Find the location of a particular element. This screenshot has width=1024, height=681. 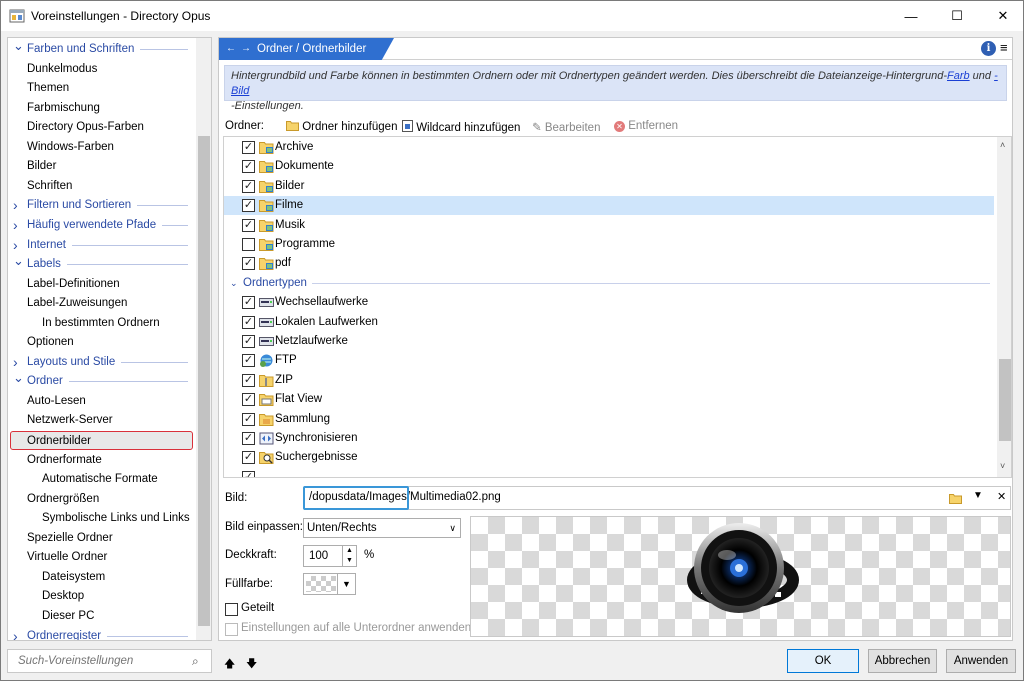

tree-item: Windows-Farben is located at coordinates (70, 147).